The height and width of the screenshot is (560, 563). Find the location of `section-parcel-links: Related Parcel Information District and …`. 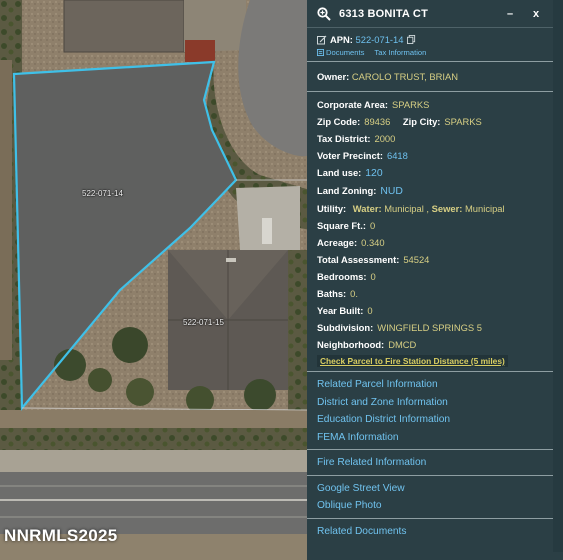

section-parcel-links: Related Parcel Information District and … is located at coordinates (430, 410).